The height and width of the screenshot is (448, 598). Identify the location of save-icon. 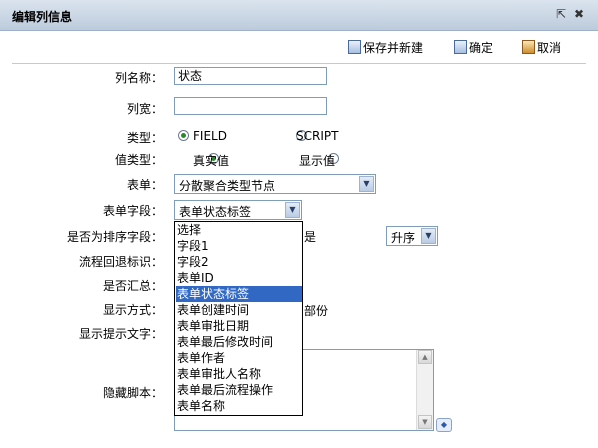
(354, 47).